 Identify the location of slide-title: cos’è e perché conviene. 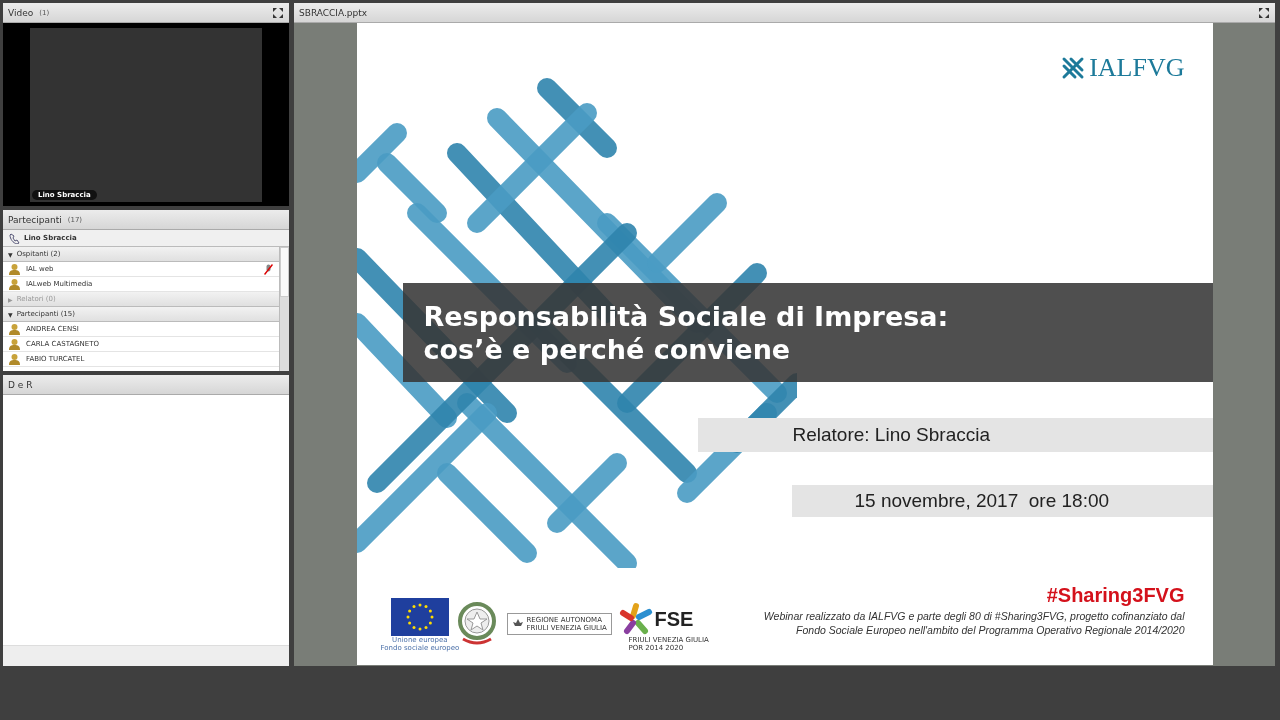
(607, 349).